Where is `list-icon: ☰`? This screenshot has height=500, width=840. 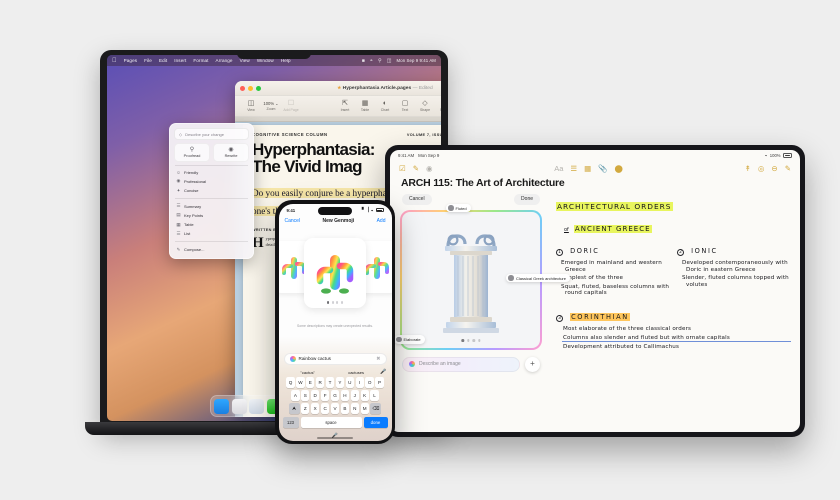
list-icon: ☰ is located at coordinates (573, 169).